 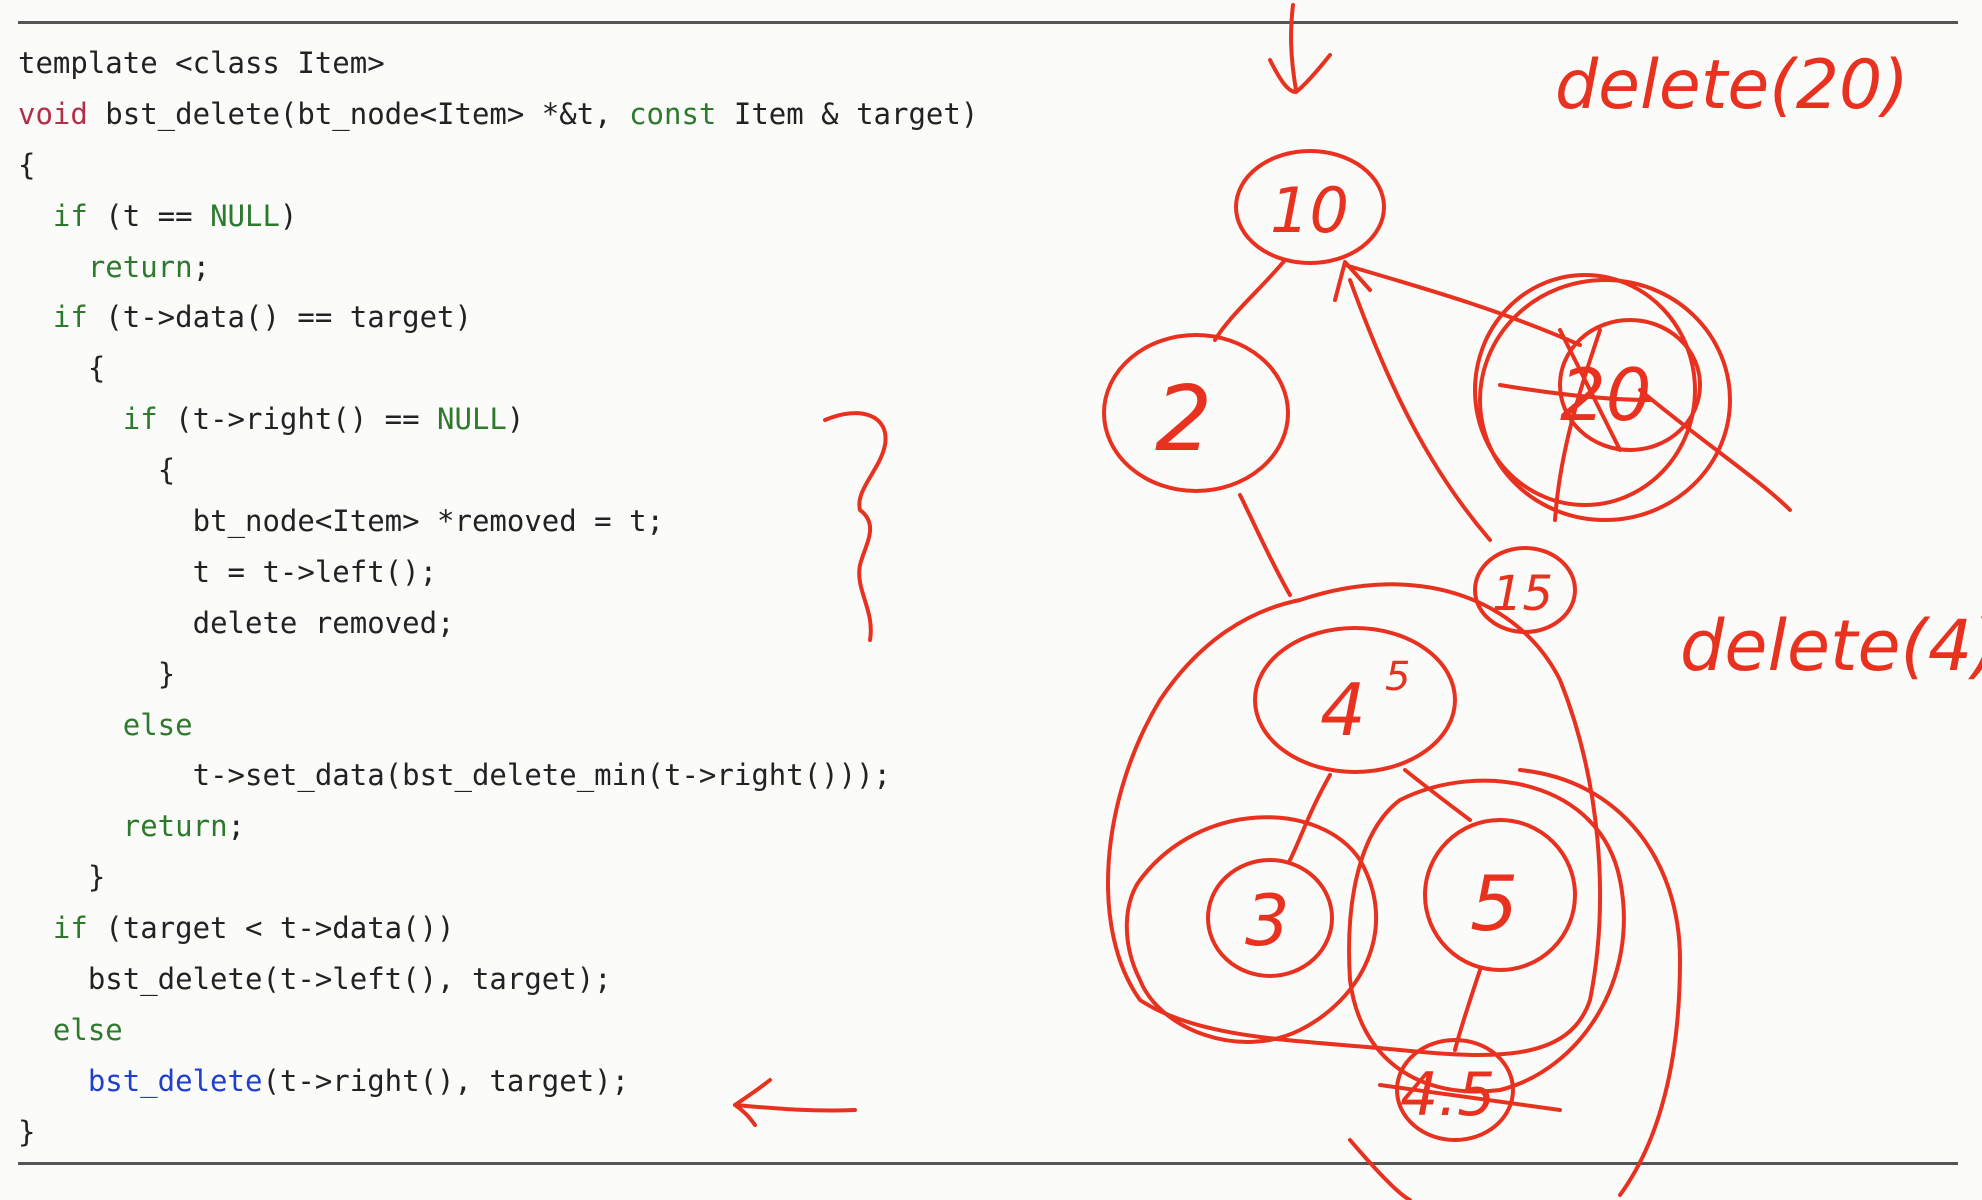 What do you see at coordinates (855, 526) in the screenshot?
I see `code-brace` at bounding box center [855, 526].